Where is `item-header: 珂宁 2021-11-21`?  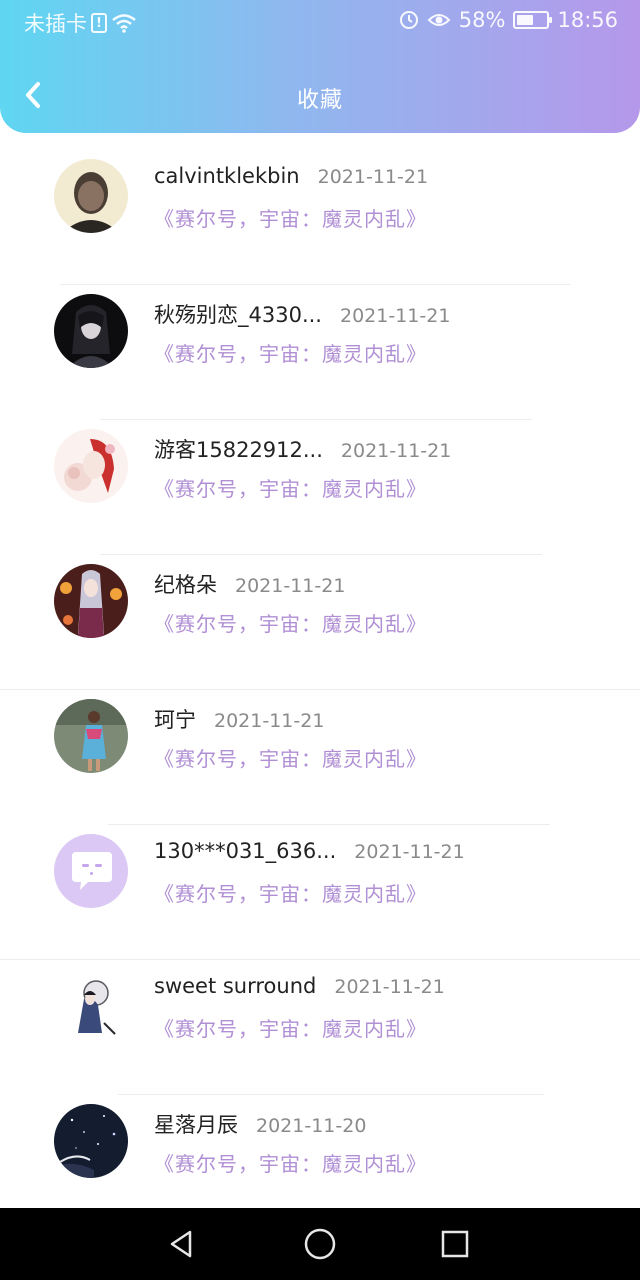 item-header: 珂宁 2021-11-21 is located at coordinates (239, 719).